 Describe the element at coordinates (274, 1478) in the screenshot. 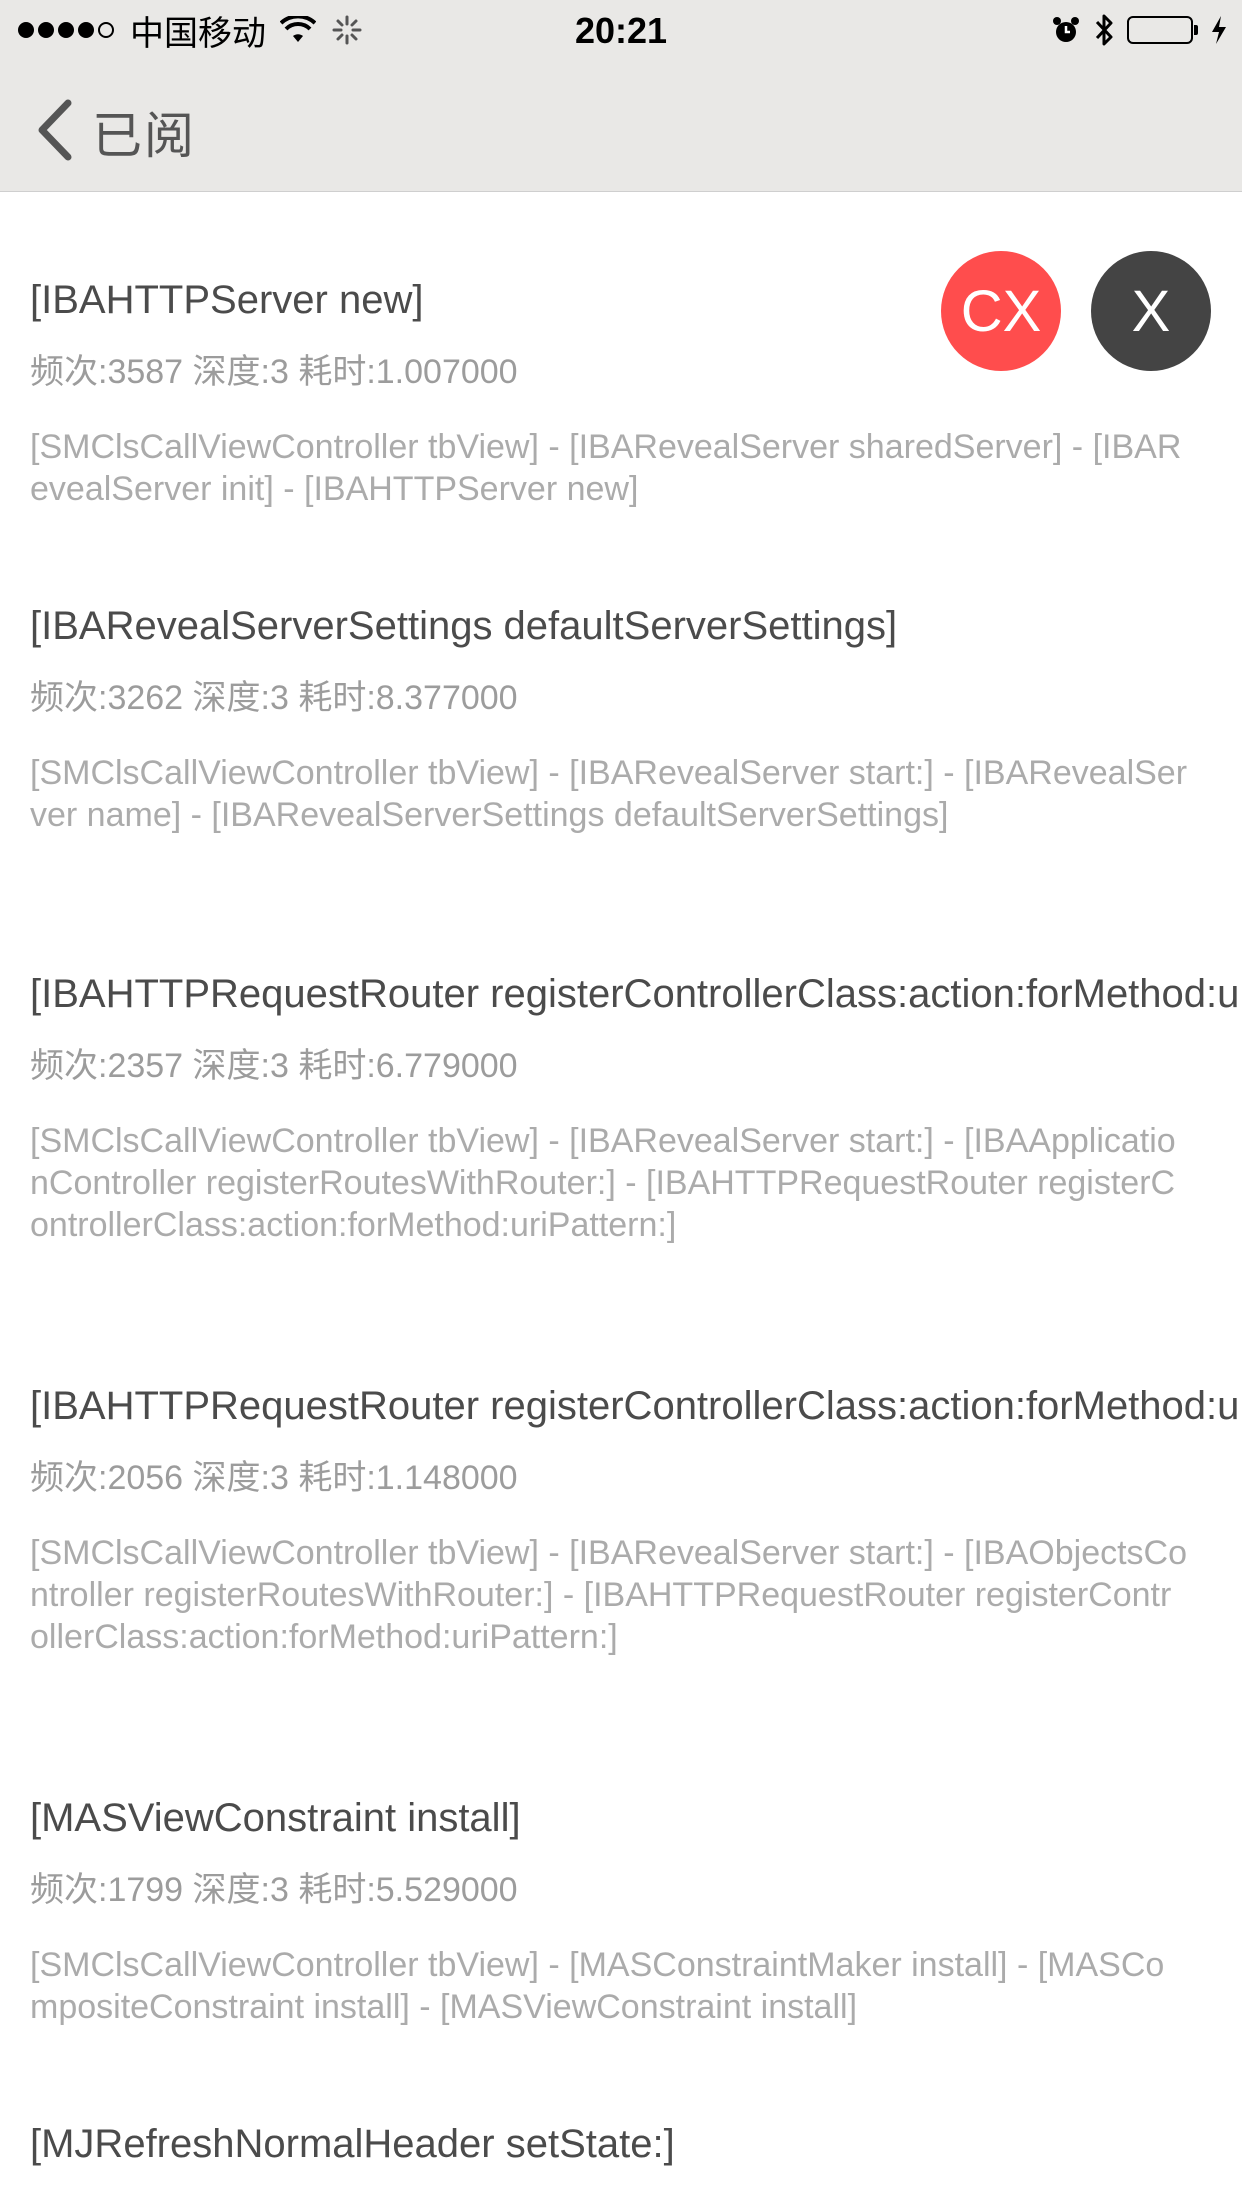

I see `item-meta: 频次:2056 深度:3 耗时:1.148000` at that location.